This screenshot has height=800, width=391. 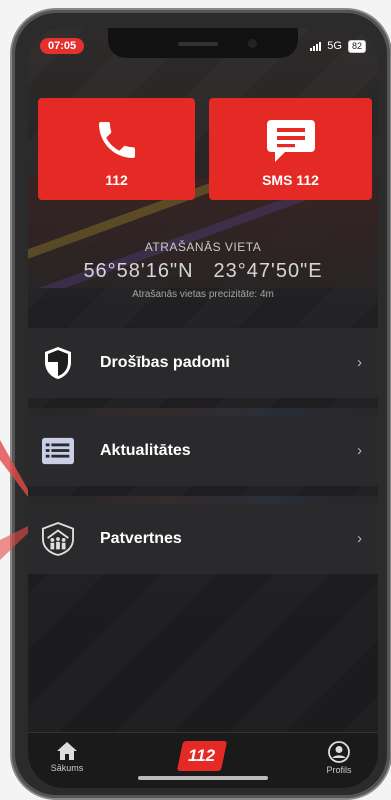 What do you see at coordinates (203, 778) in the screenshot?
I see `home-indicator` at bounding box center [203, 778].